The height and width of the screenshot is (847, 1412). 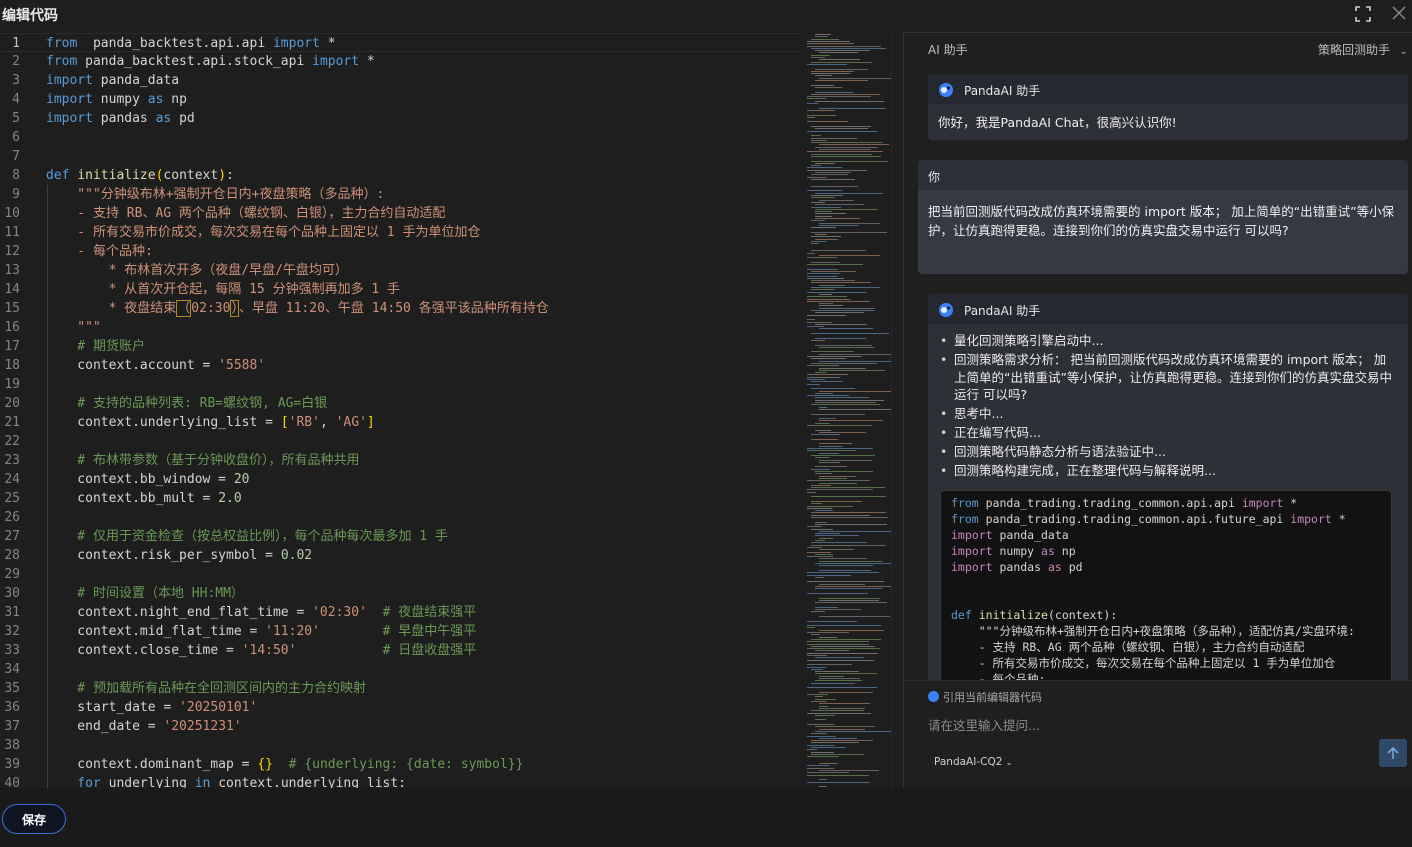 I want to click on close-icon, so click(x=1399, y=15).